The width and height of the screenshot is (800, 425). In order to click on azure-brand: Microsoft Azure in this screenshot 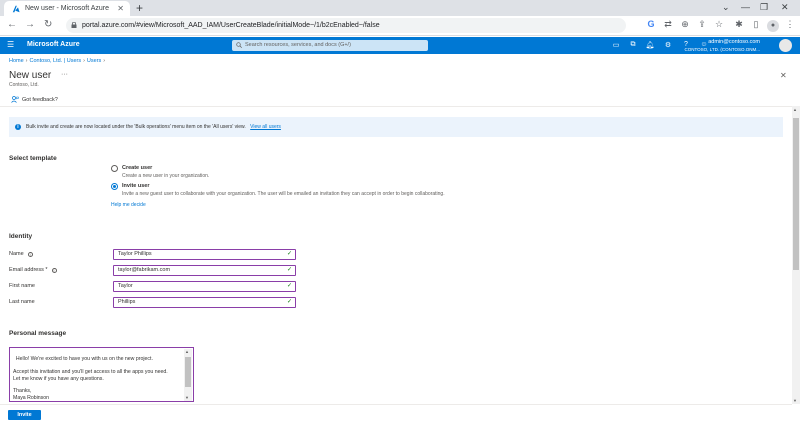, I will do `click(53, 44)`.